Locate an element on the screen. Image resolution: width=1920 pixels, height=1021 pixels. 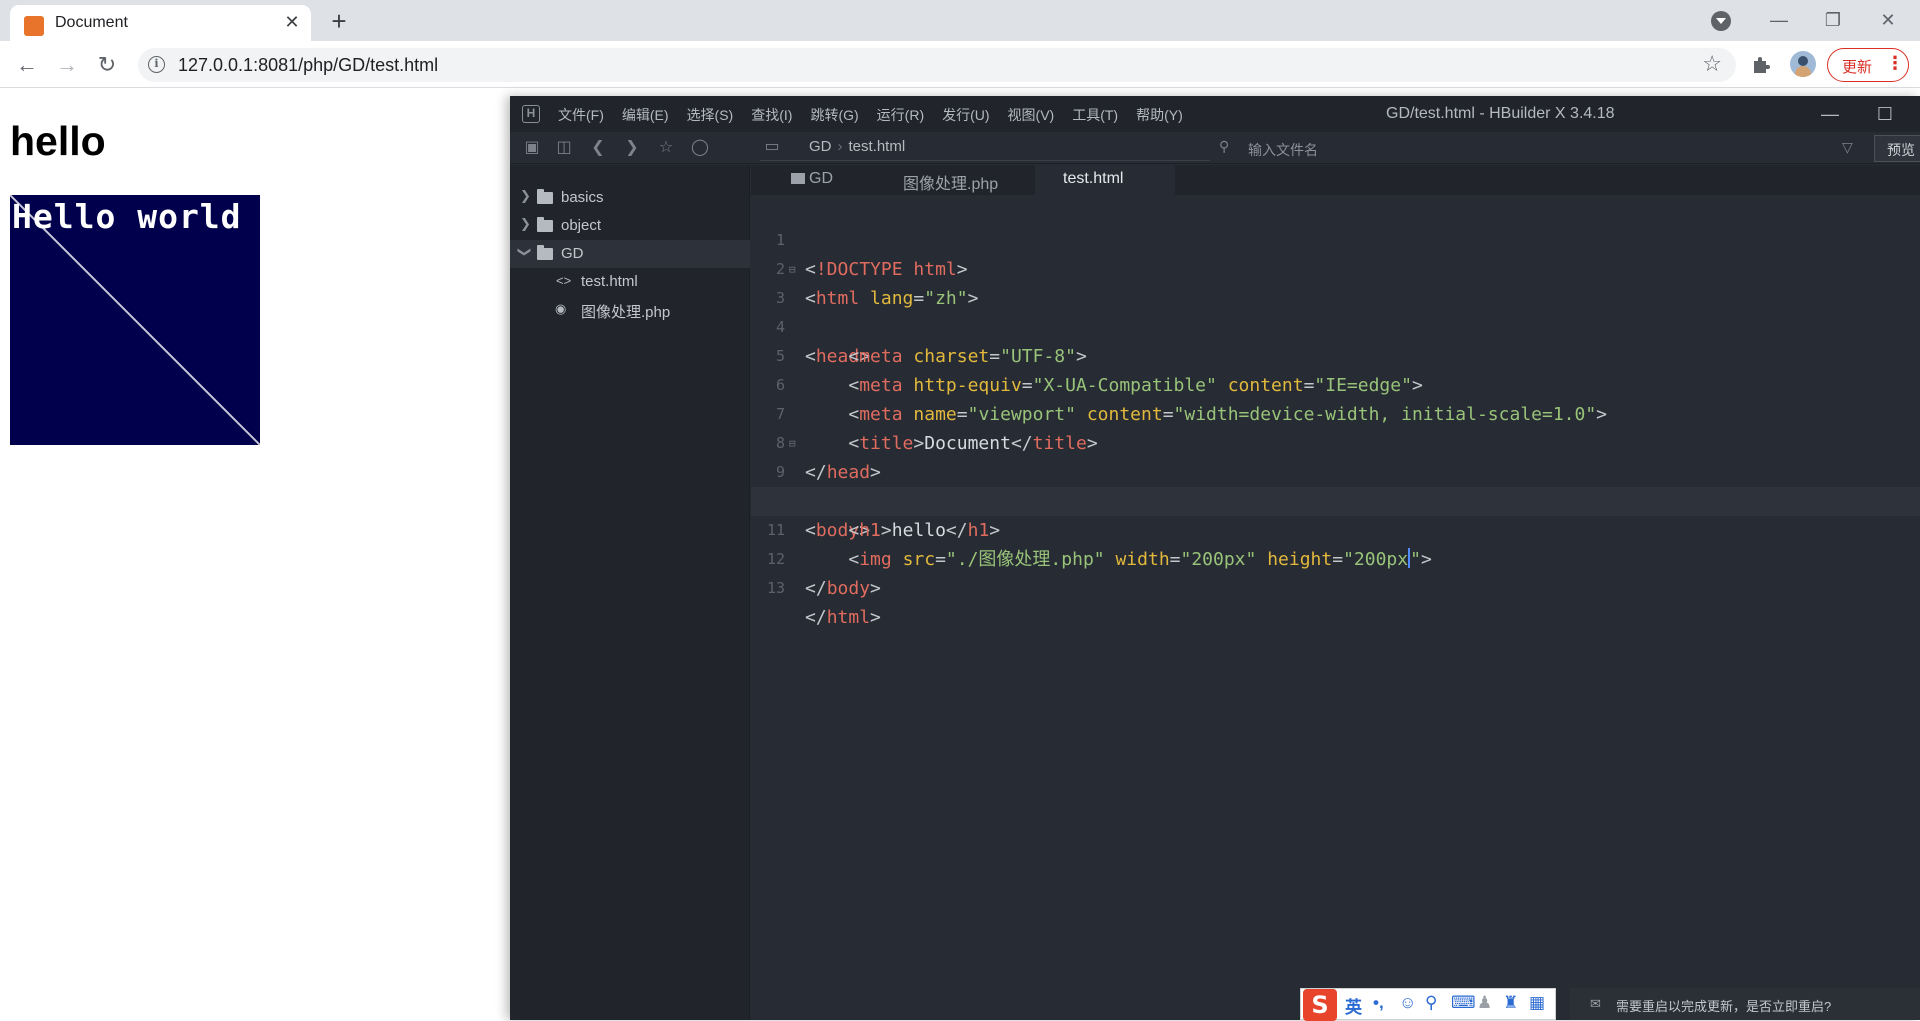
update-label: 更新 is located at coordinates (1857, 67).